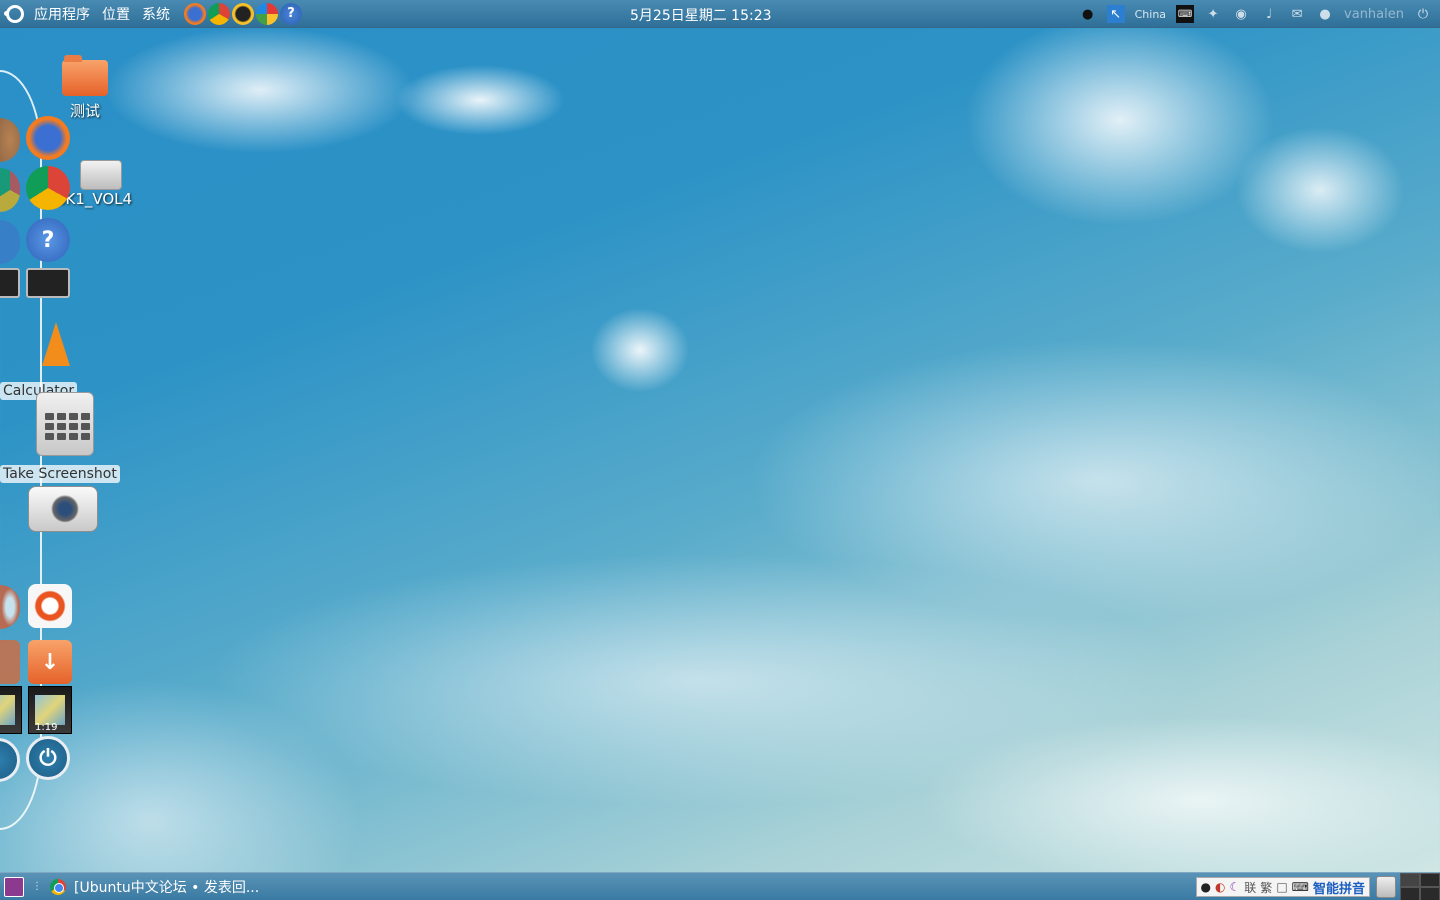 The height and width of the screenshot is (900, 1440). I want to click on photo-thumbnail, so click(50, 710).